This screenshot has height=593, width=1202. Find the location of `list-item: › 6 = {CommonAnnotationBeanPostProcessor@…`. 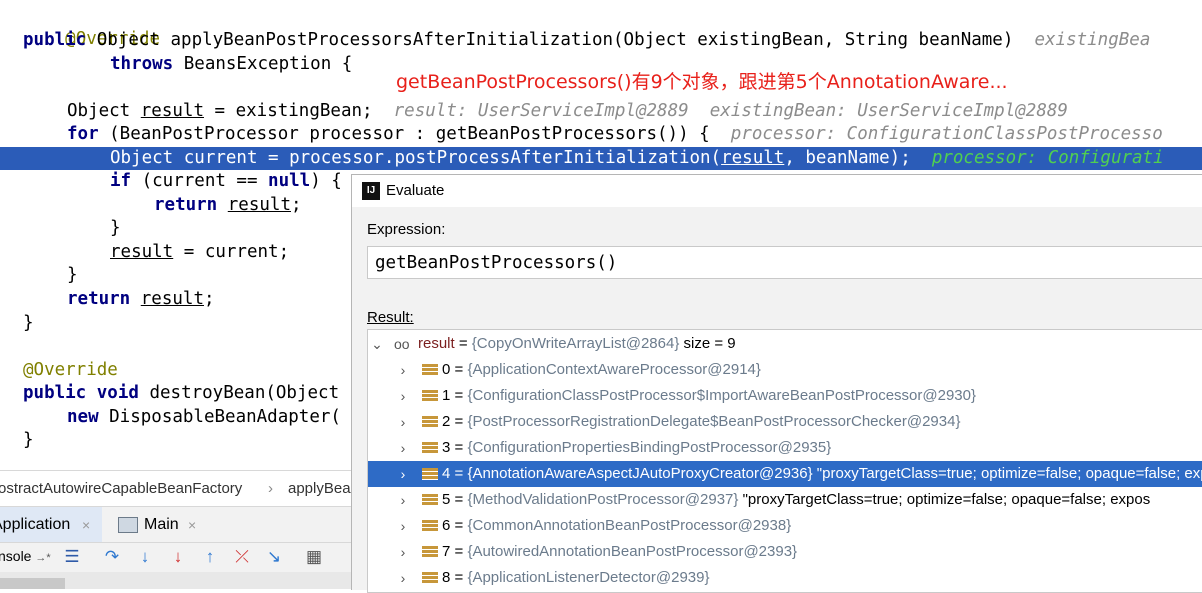

list-item: › 6 = {CommonAnnotationBeanPostProcessor@… is located at coordinates (785, 526).